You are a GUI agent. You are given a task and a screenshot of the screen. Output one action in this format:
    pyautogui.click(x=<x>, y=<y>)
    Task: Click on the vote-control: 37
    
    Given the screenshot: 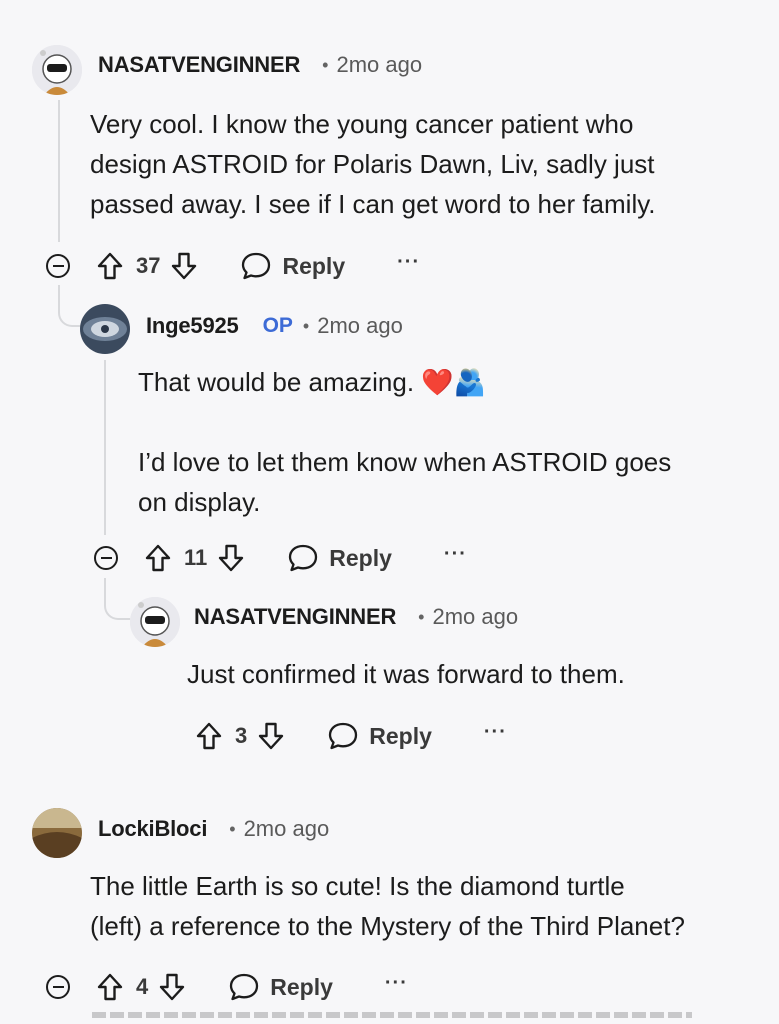 What is the action you would take?
    pyautogui.click(x=147, y=266)
    